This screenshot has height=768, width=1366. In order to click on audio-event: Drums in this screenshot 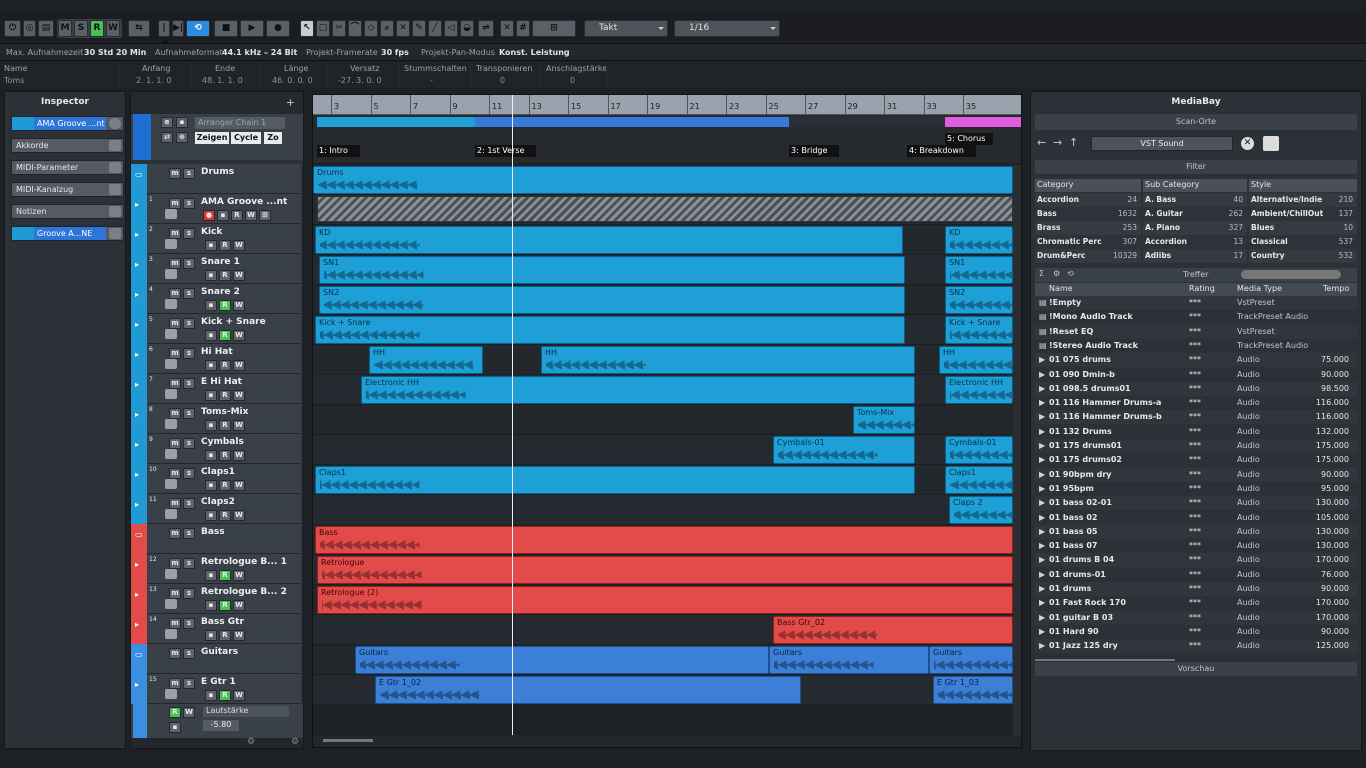, I will do `click(663, 180)`.